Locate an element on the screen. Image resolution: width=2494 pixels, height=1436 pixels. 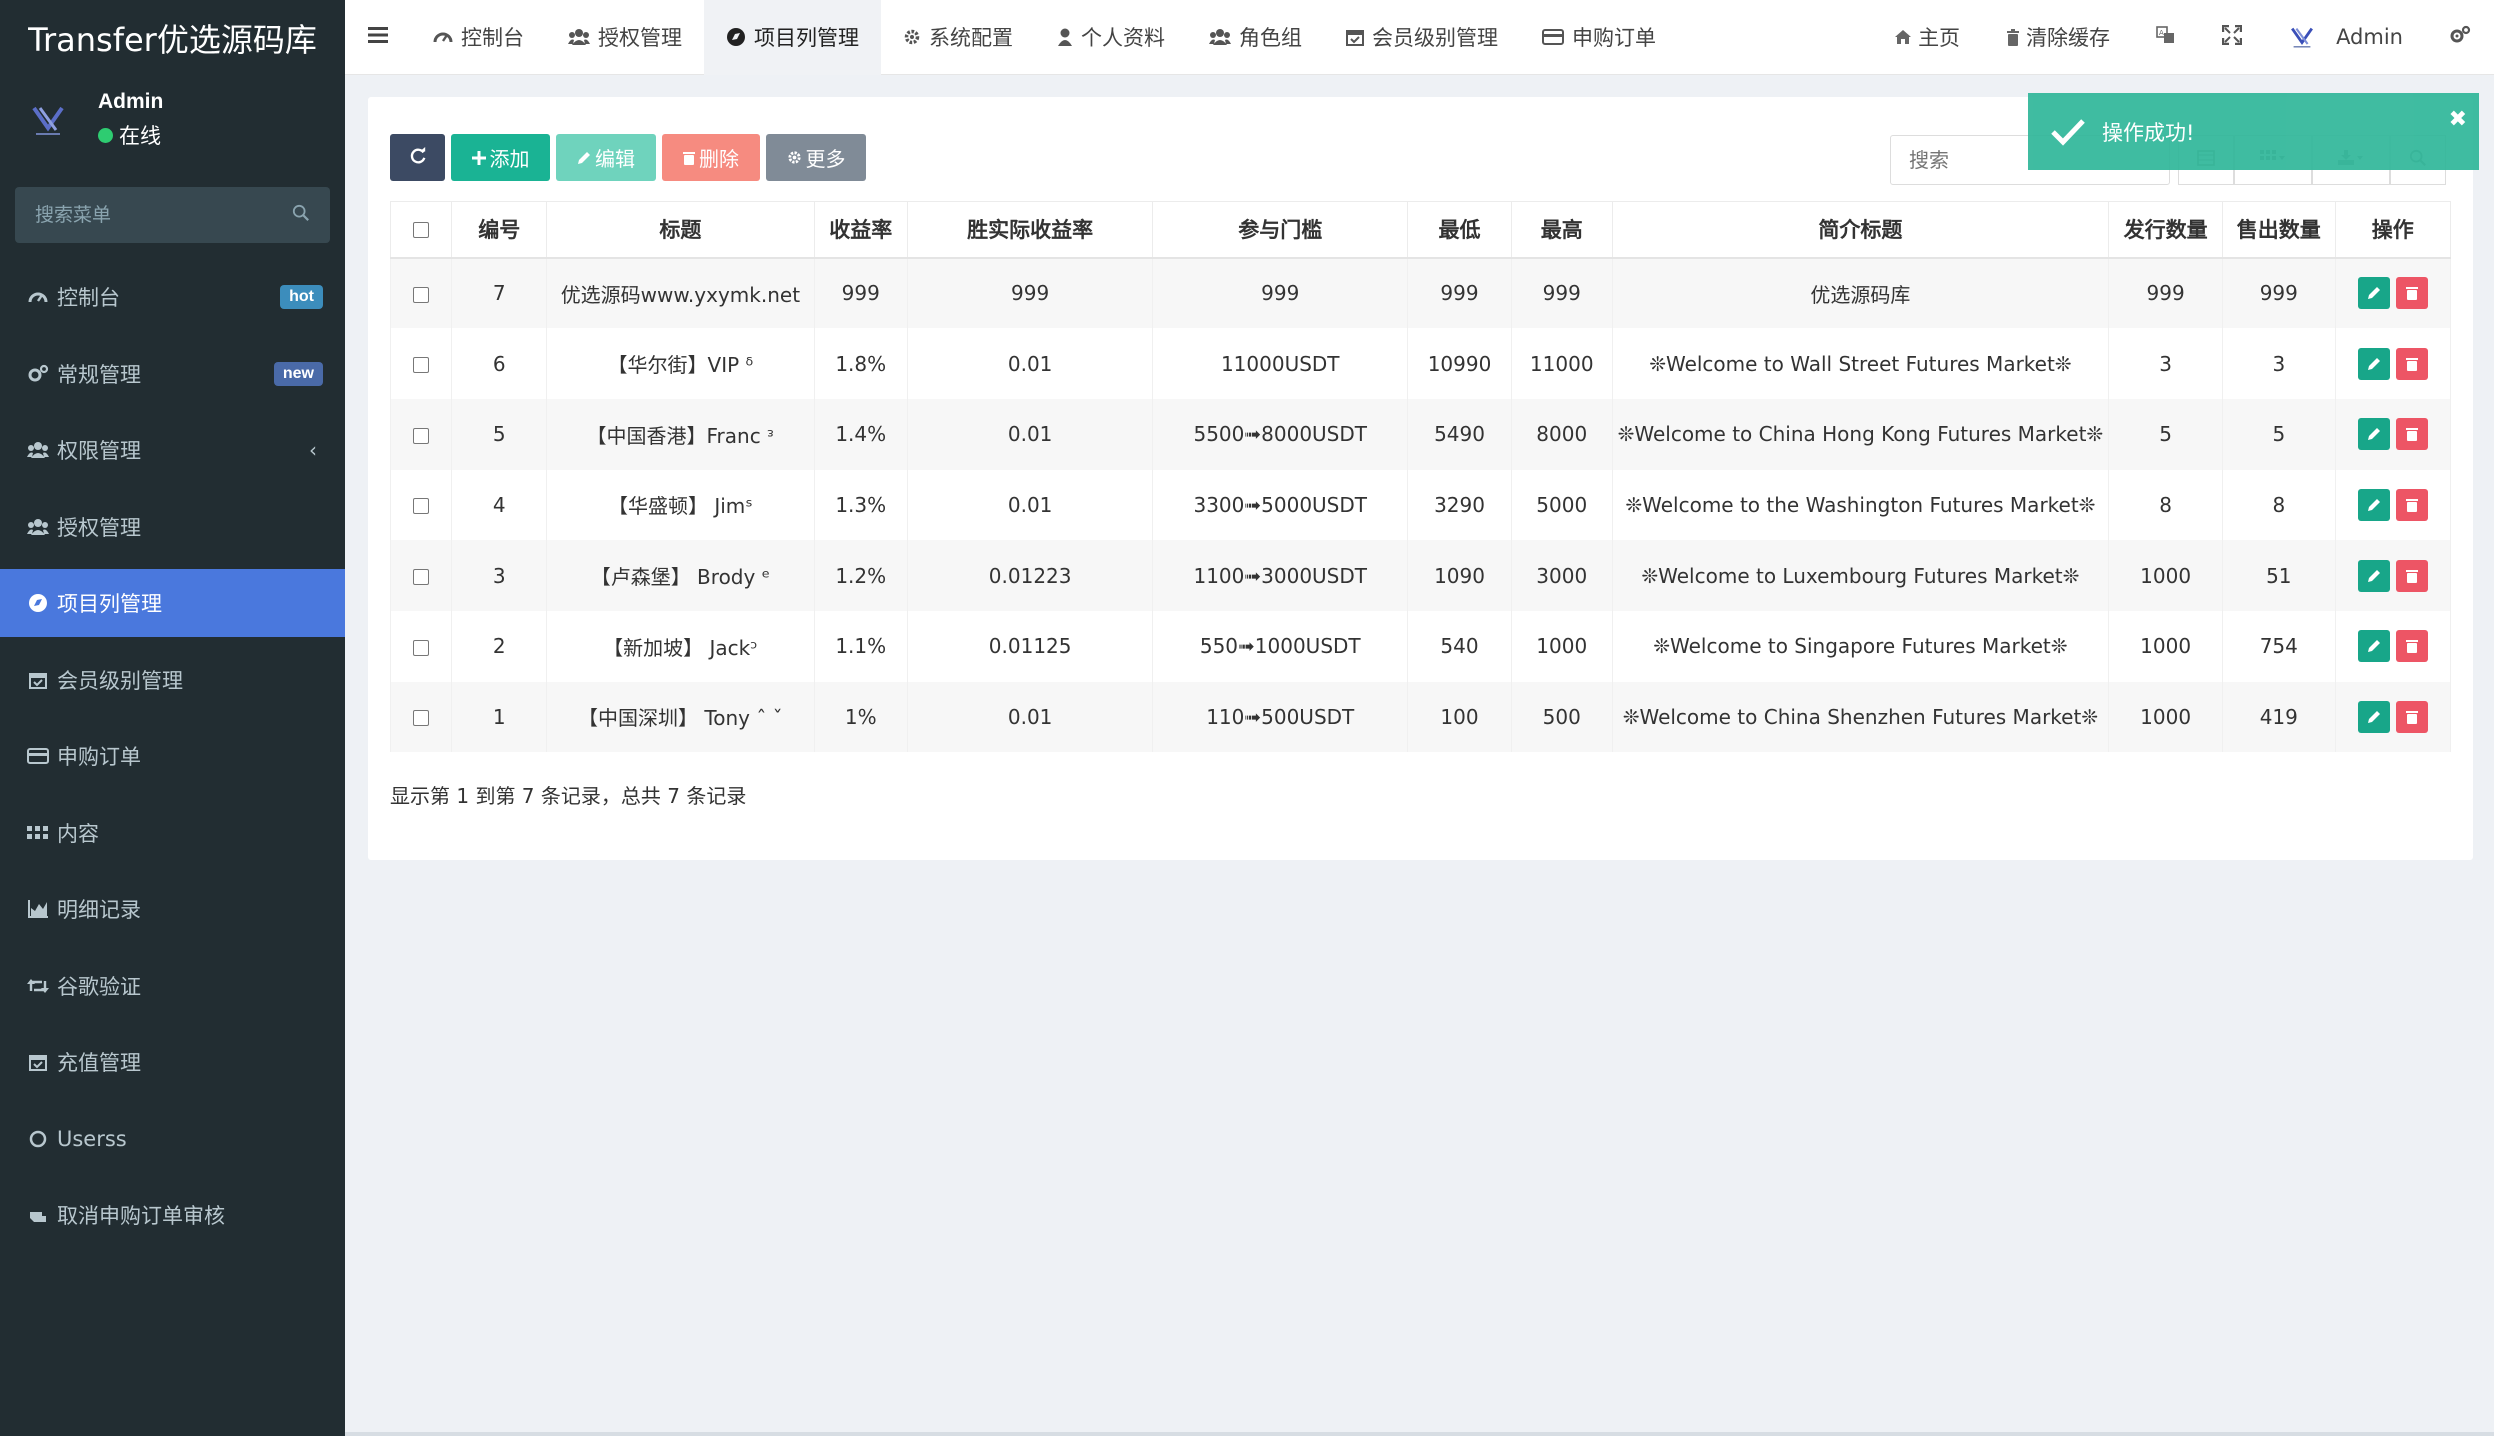
column-header: 最高 is located at coordinates (1562, 230).